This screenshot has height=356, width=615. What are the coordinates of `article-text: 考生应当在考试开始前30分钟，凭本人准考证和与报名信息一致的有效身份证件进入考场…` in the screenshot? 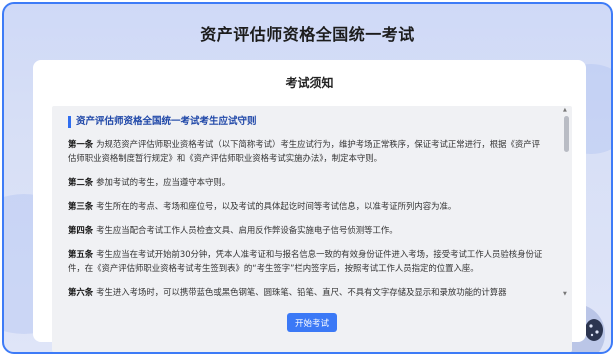 It's located at (305, 261).